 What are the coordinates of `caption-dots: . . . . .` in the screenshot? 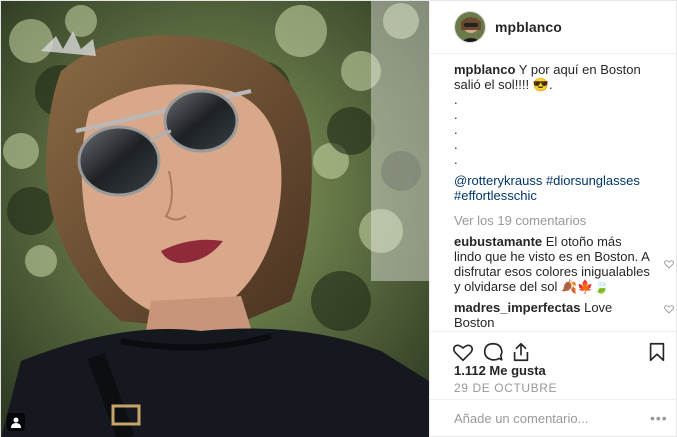 It's located at (562, 129).